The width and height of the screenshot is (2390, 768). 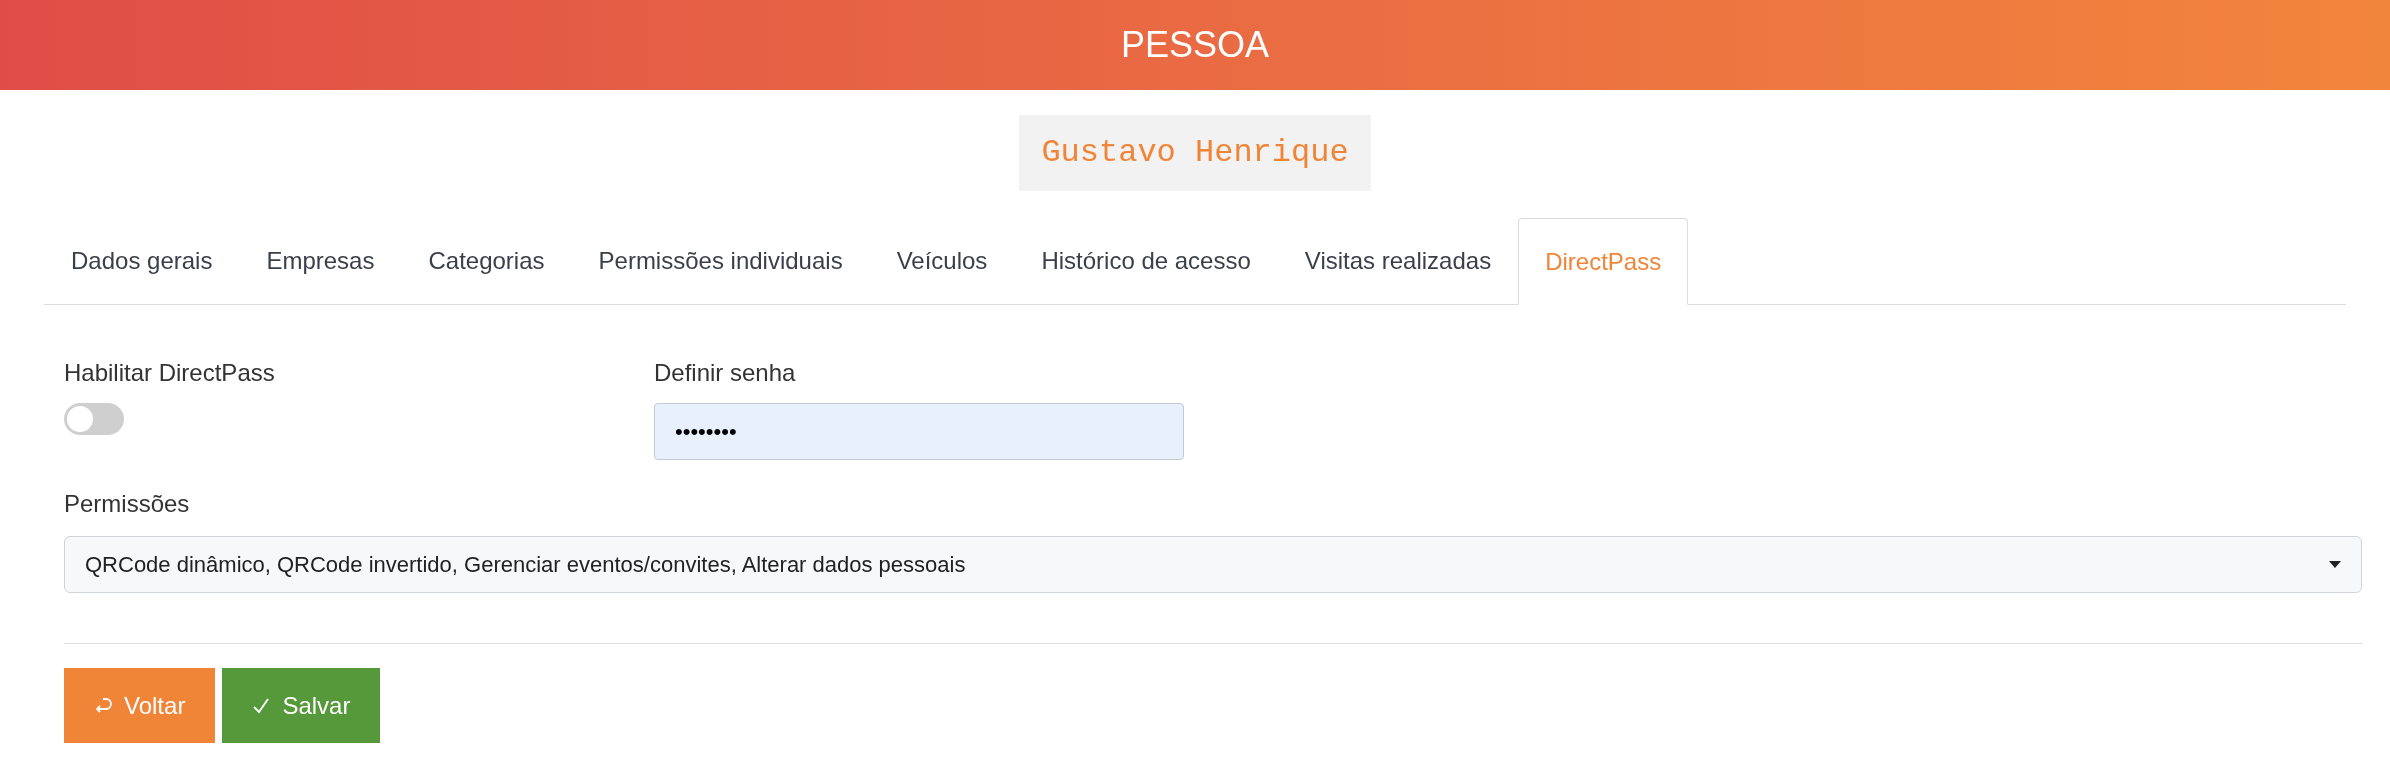 What do you see at coordinates (320, 261) in the screenshot?
I see `tab: Empresas` at bounding box center [320, 261].